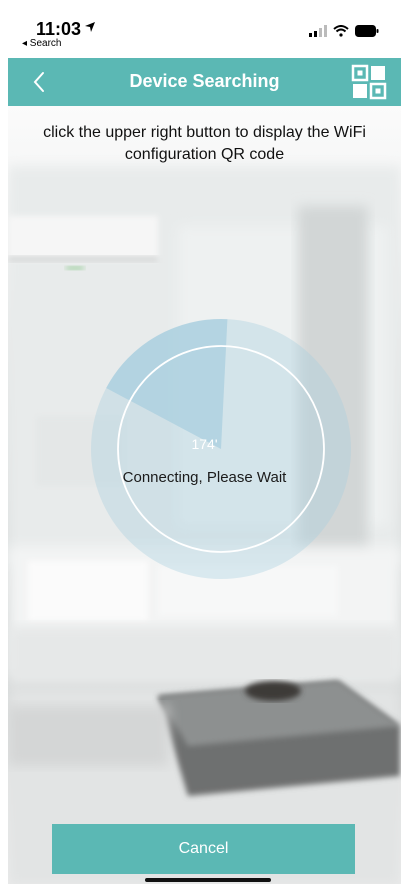 Image resolution: width=409 pixels, height=884 pixels. What do you see at coordinates (341, 33) in the screenshot?
I see `wifi-icon` at bounding box center [341, 33].